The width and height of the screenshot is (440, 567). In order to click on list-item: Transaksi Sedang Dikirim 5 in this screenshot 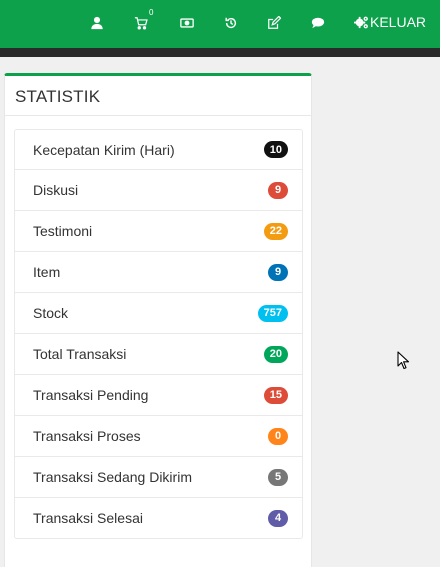, I will do `click(158, 477)`.